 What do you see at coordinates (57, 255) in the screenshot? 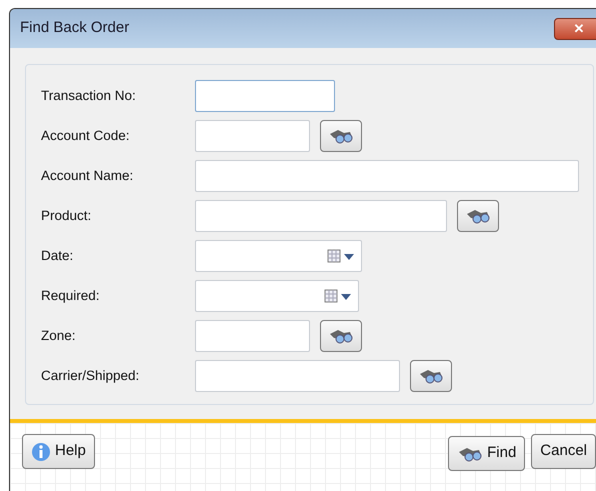
I see `field-label: Date:` at bounding box center [57, 255].